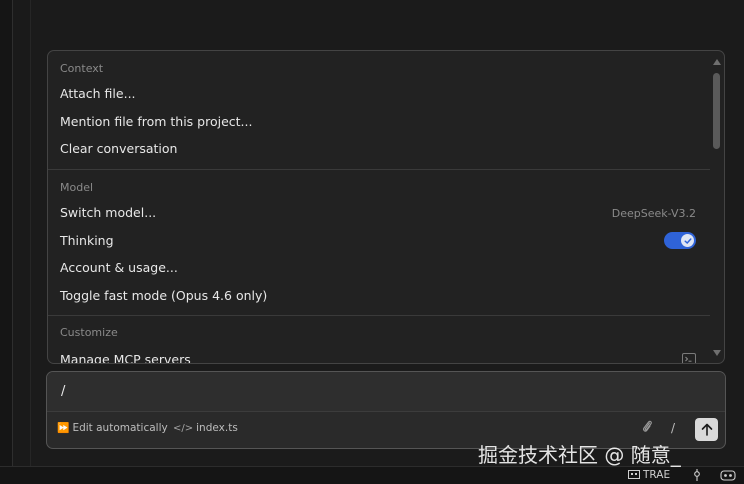 The height and width of the screenshot is (484, 744). I want to click on scroll-down-icon, so click(717, 353).